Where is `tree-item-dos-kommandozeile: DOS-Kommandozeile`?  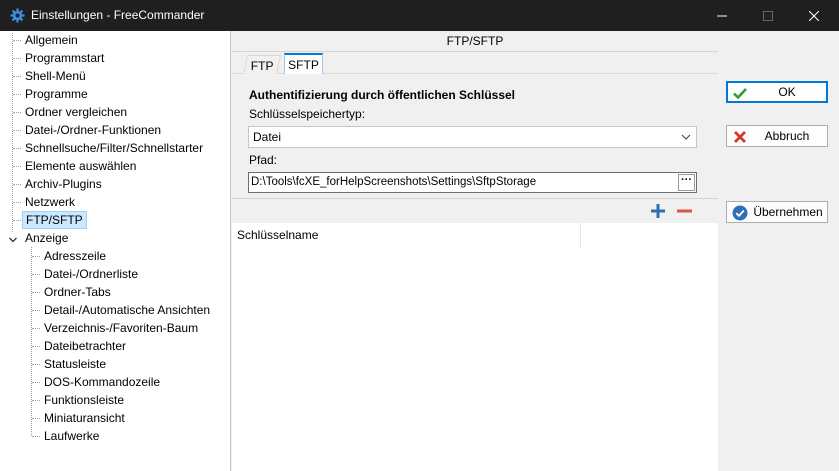 tree-item-dos-kommandozeile: DOS-Kommandozeile is located at coordinates (102, 382).